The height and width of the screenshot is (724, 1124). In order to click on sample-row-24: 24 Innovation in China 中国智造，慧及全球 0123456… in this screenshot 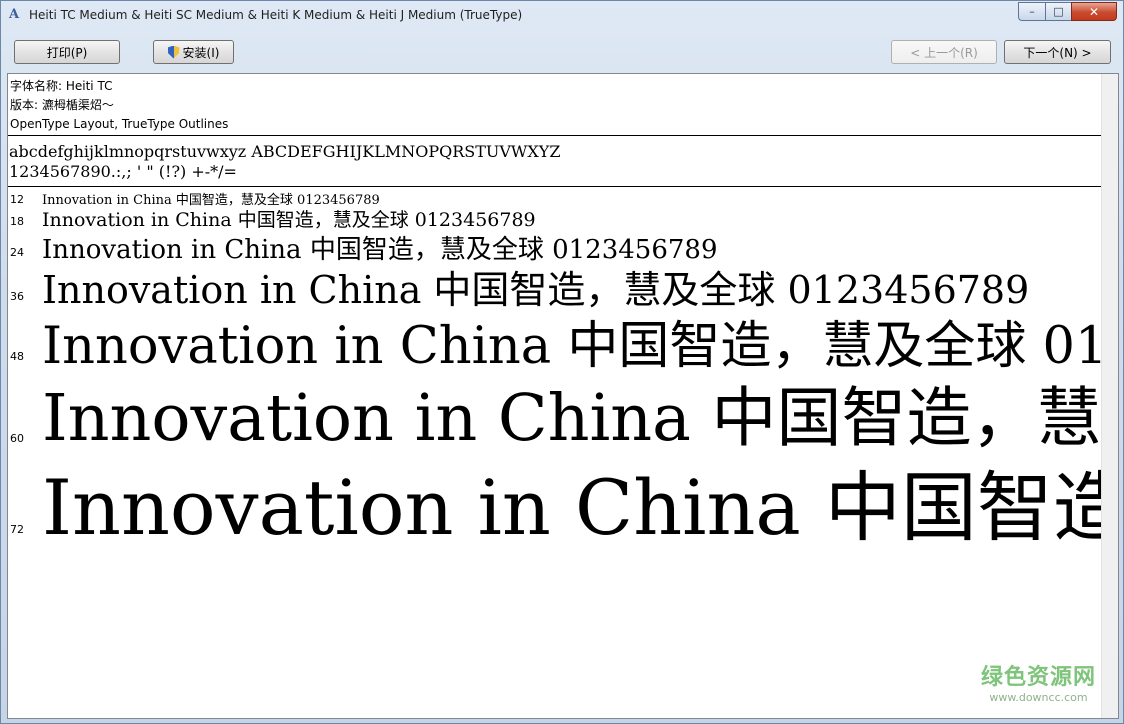, I will do `click(554, 249)`.